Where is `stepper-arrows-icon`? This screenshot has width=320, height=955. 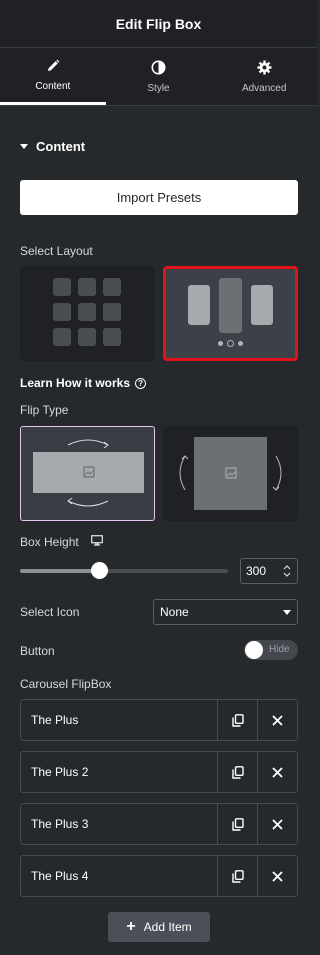
stepper-arrows-icon is located at coordinates (287, 571).